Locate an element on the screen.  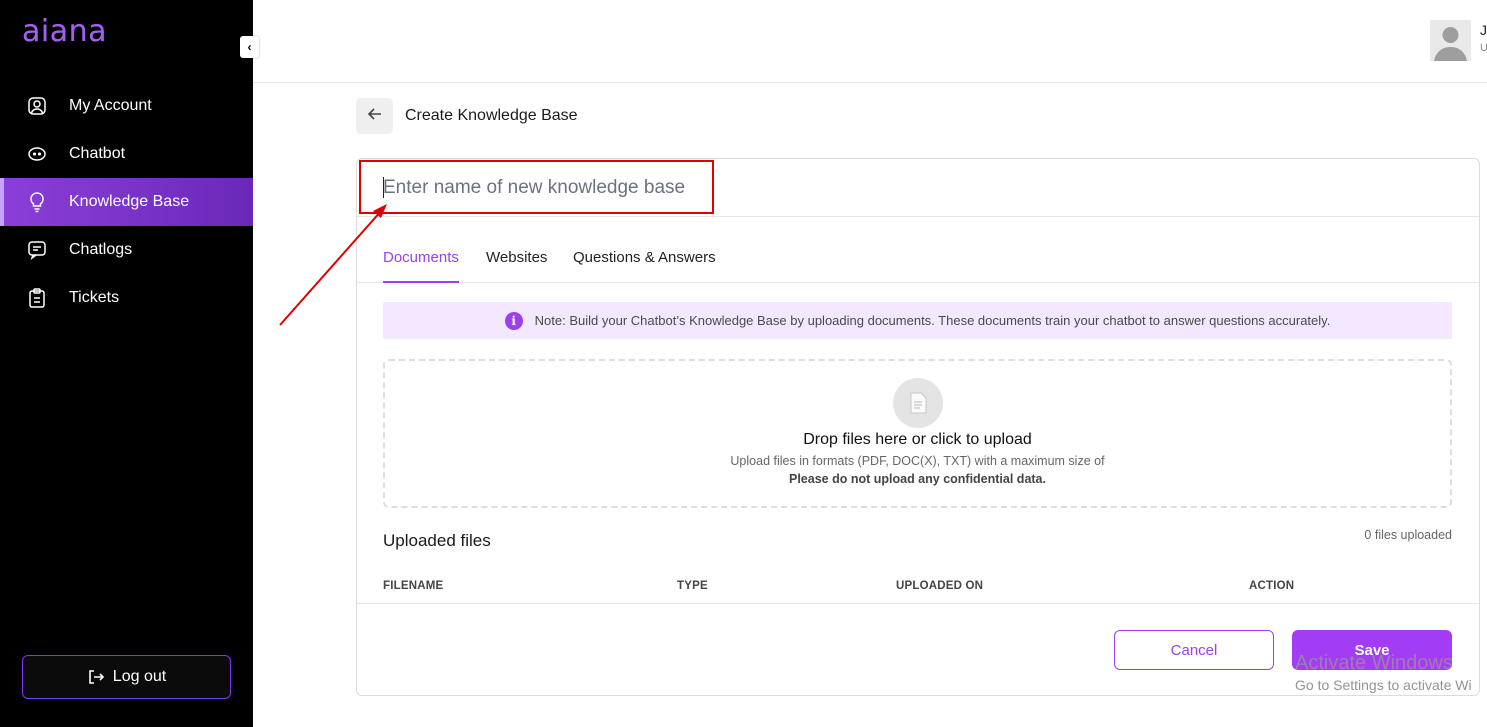
sidebar-item-label: My Account is located at coordinates (110, 105).